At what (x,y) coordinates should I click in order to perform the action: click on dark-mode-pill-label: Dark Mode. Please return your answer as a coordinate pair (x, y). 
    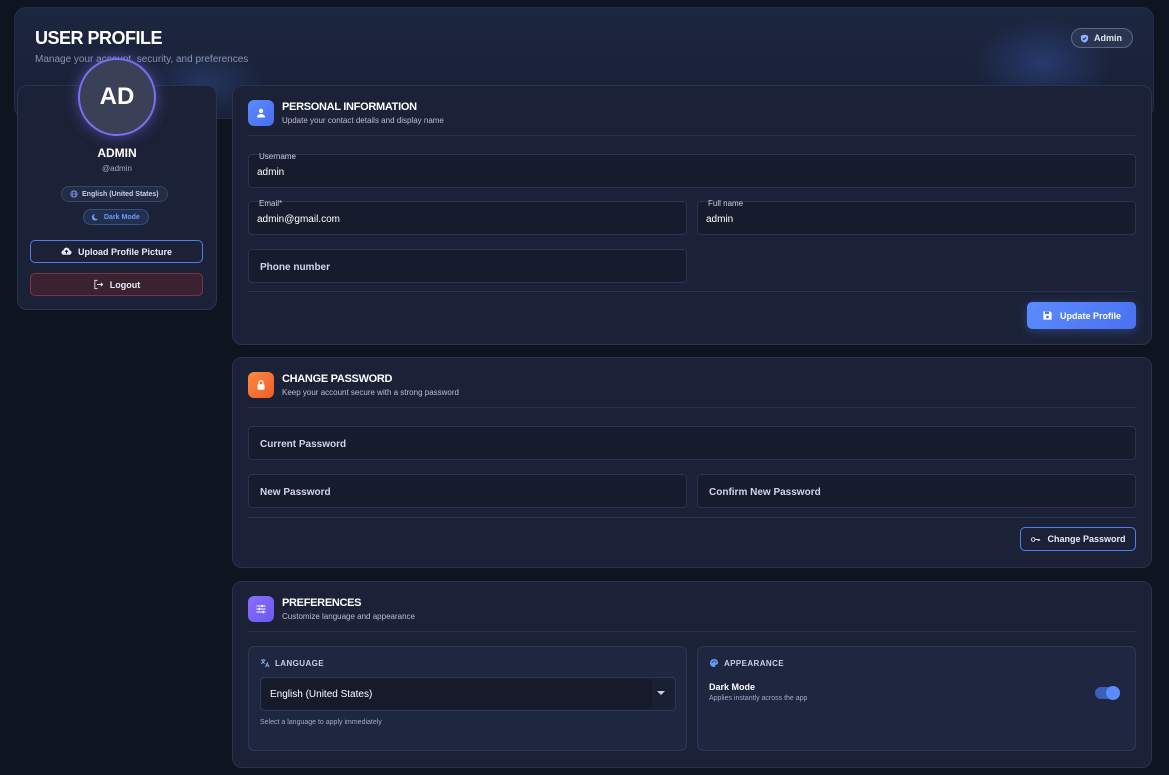
    Looking at the image, I should click on (122, 217).